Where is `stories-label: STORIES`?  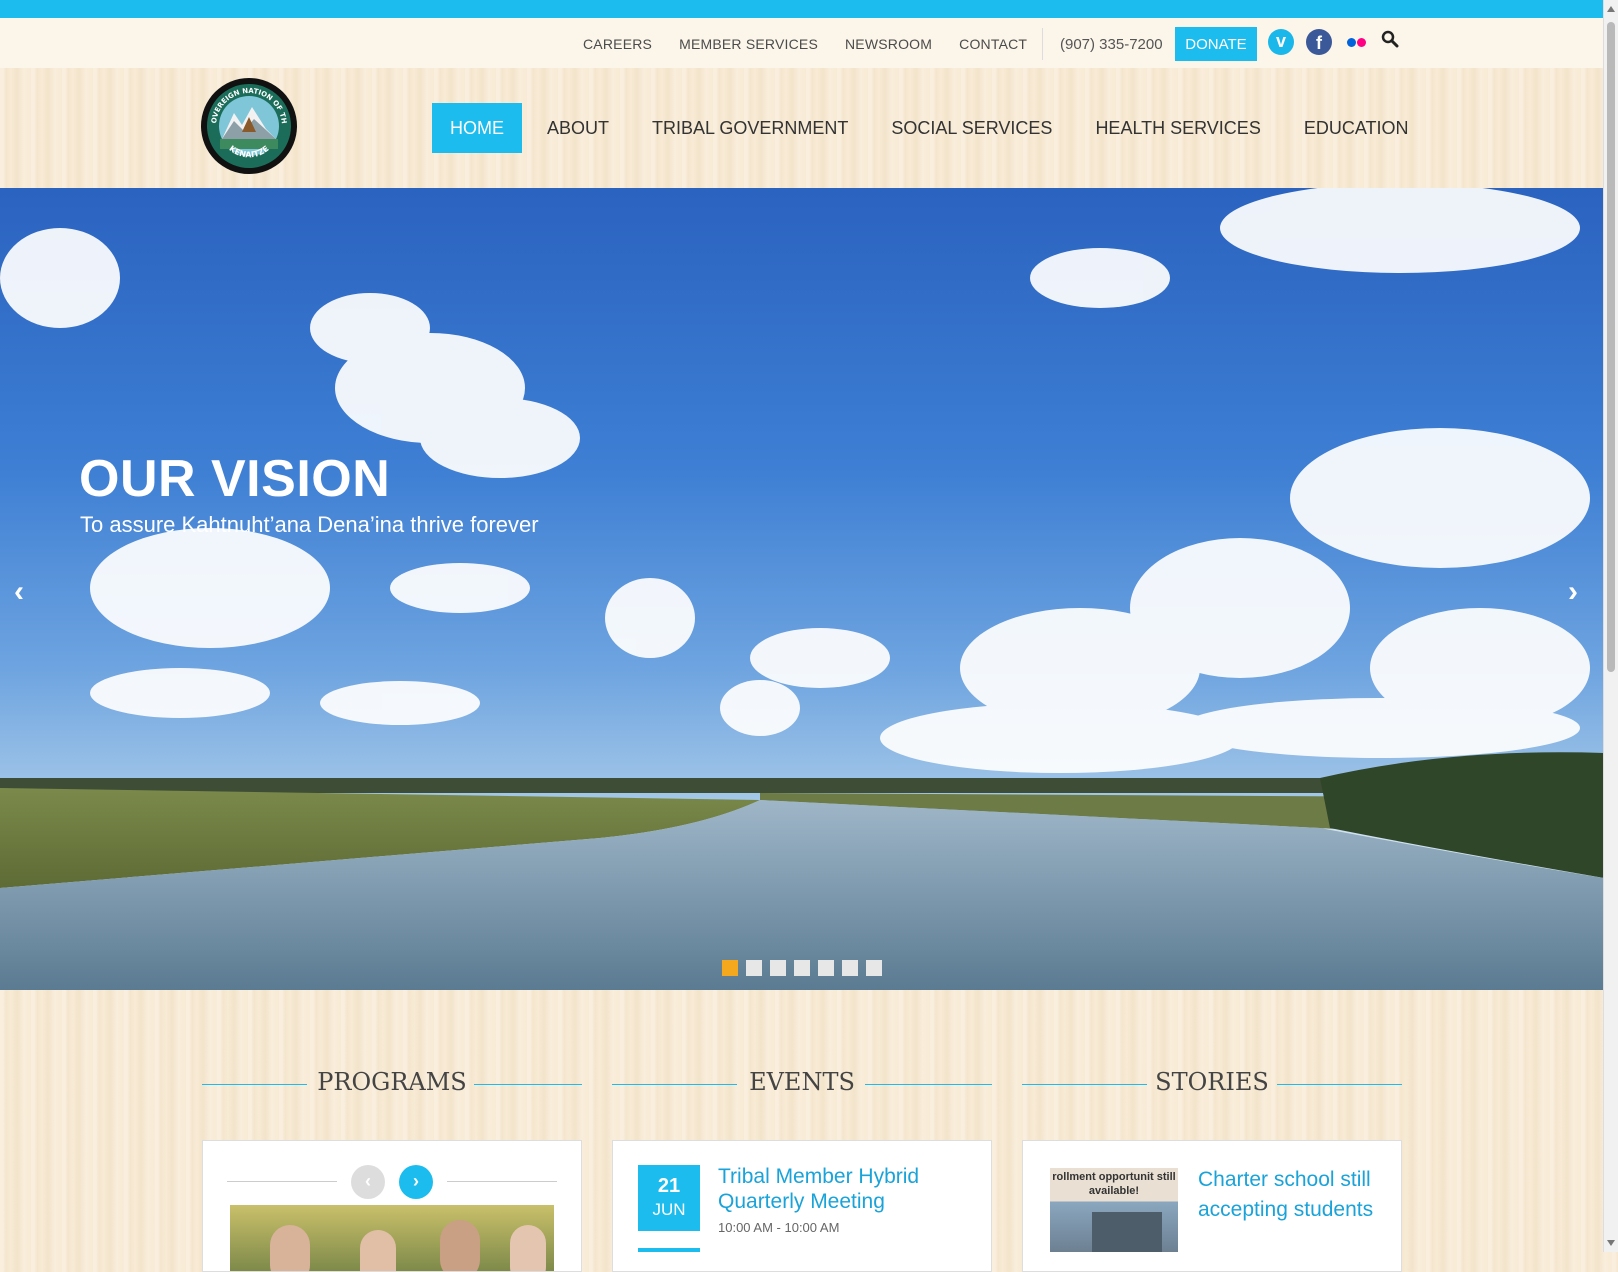
stories-label: STORIES is located at coordinates (1212, 1082).